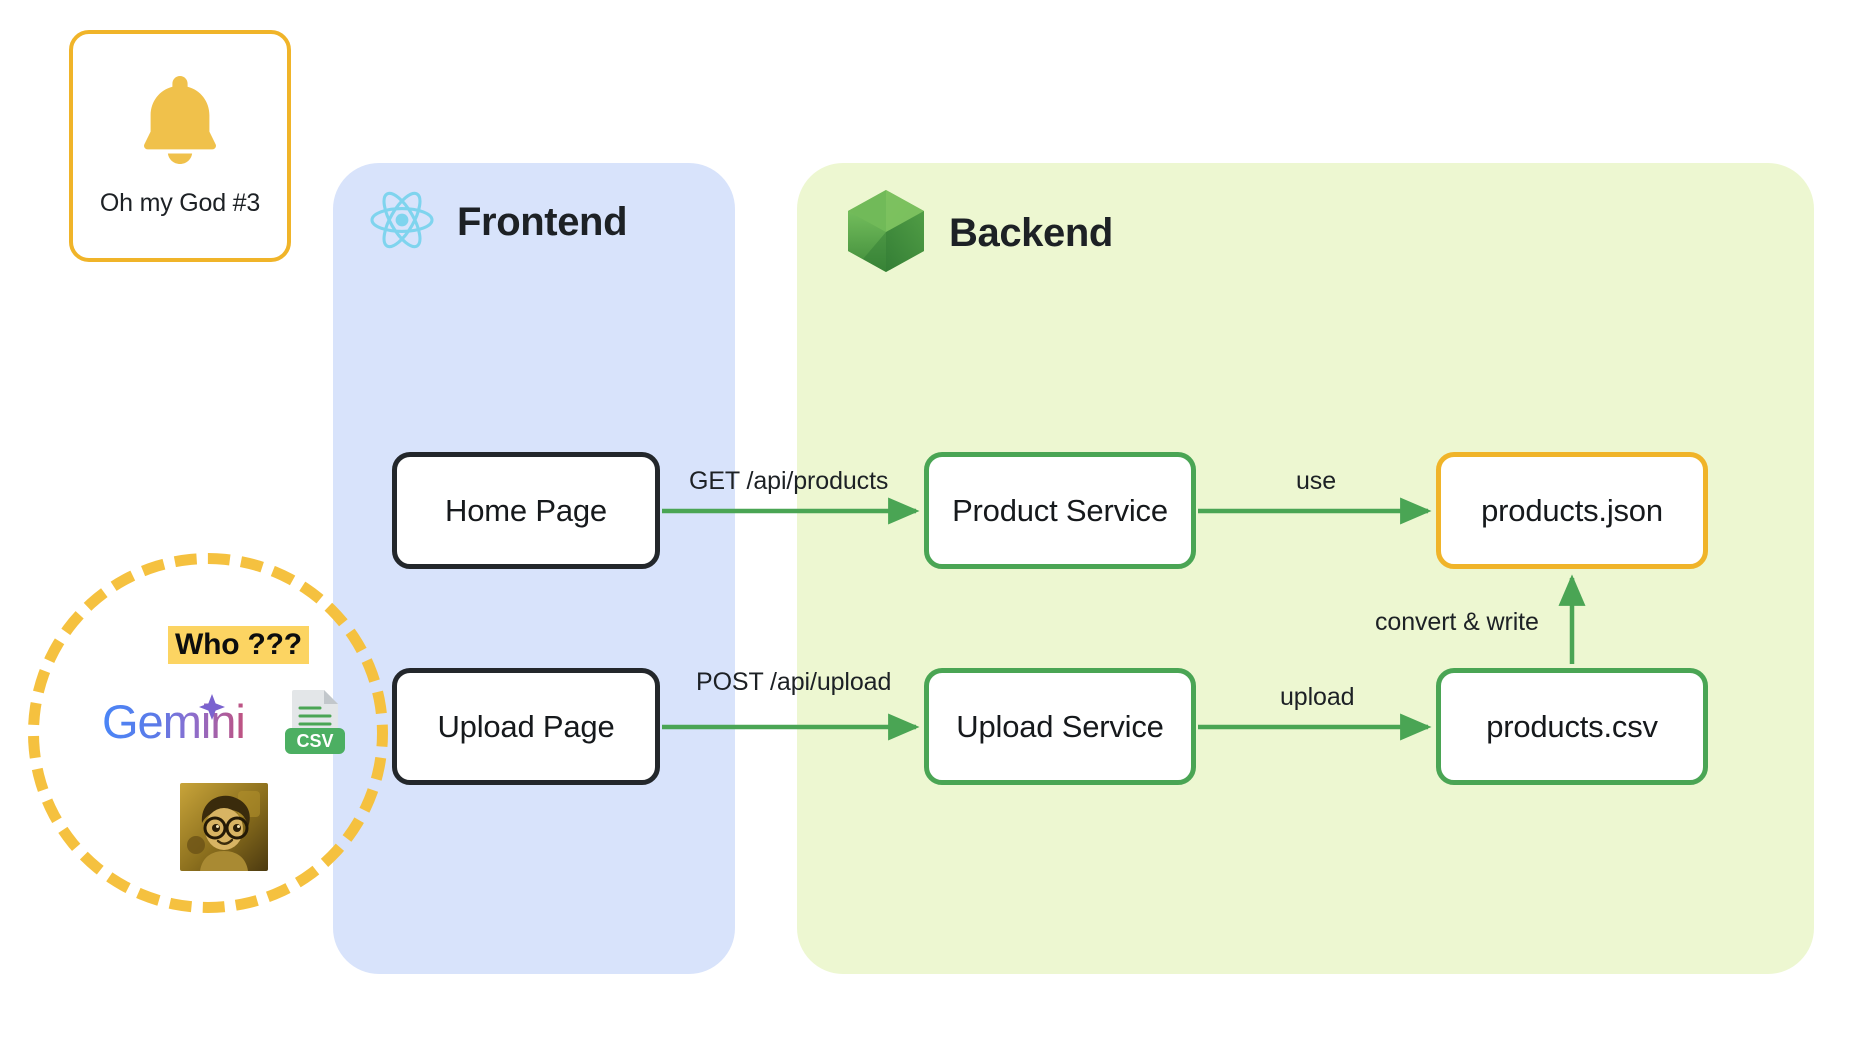  What do you see at coordinates (315, 725) in the screenshot?
I see `csv-file-icon: CSV` at bounding box center [315, 725].